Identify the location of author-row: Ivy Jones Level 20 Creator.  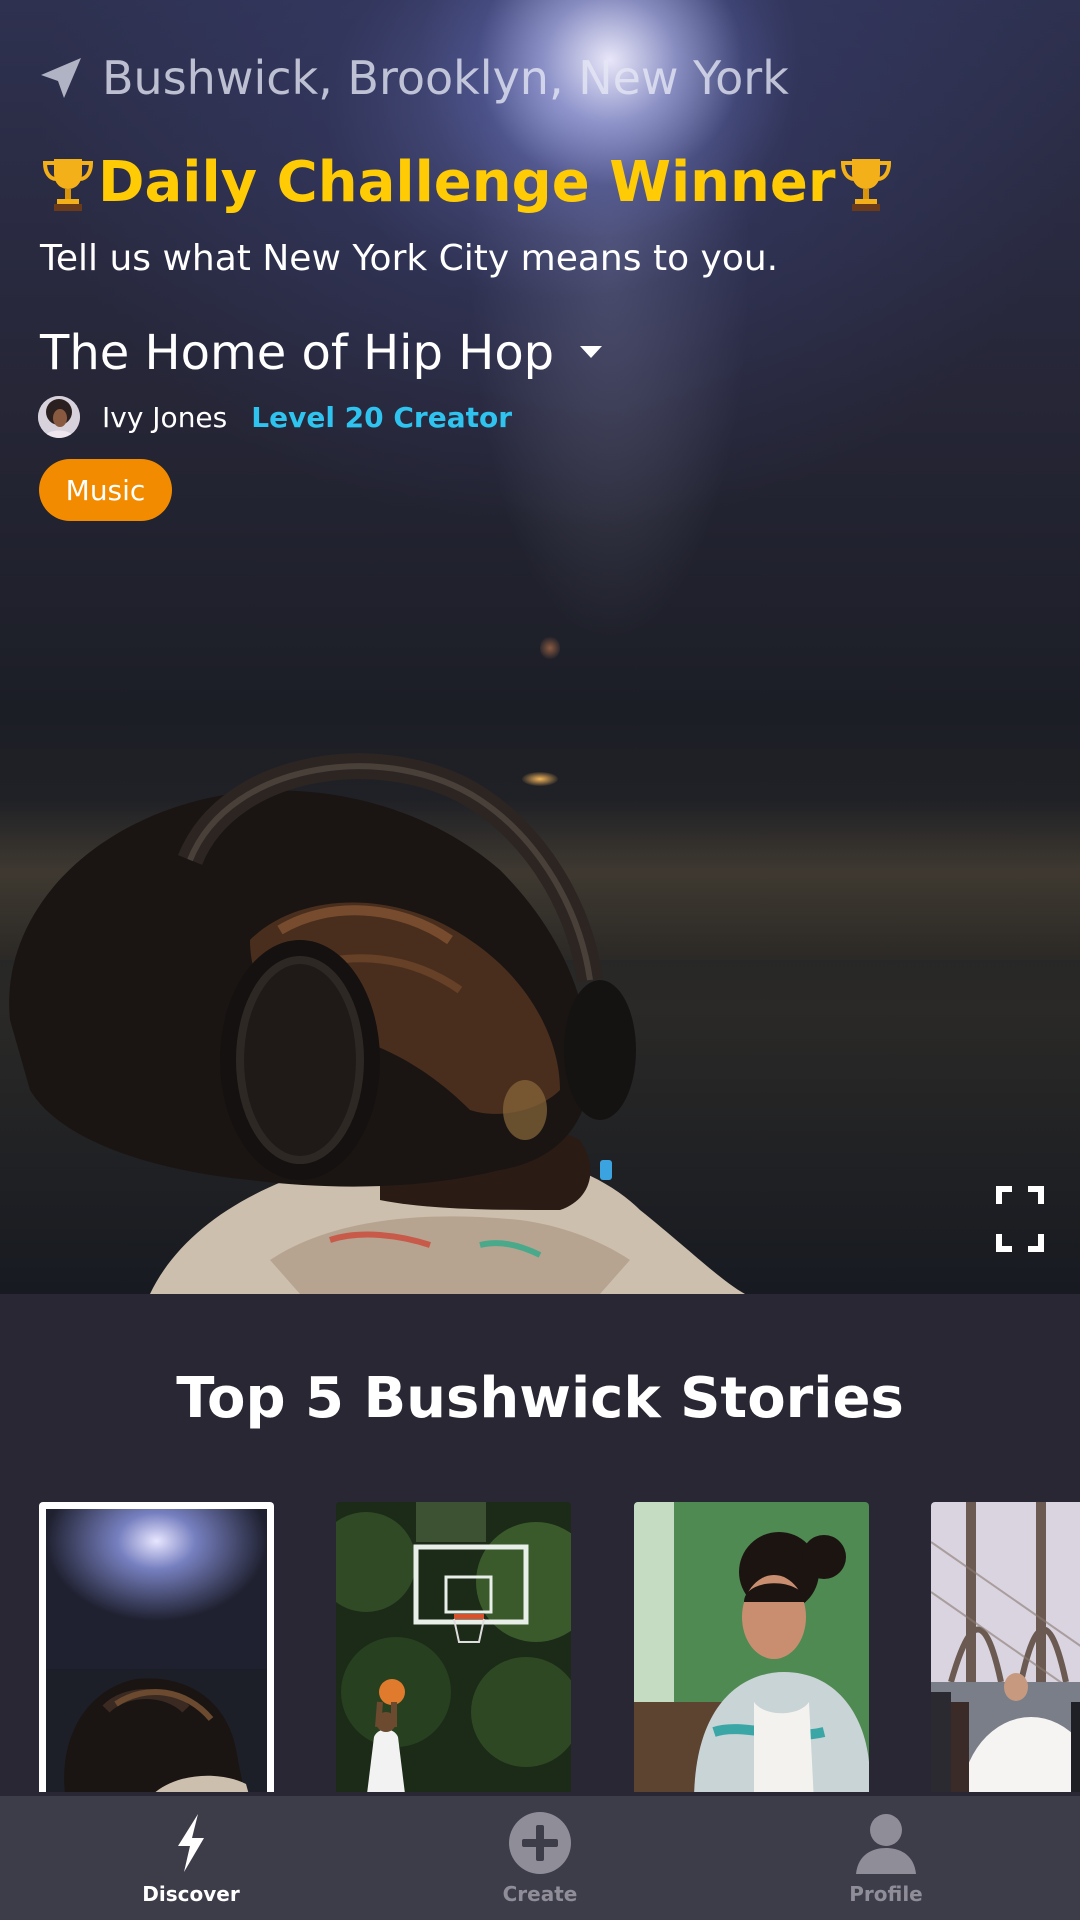
(275, 417).